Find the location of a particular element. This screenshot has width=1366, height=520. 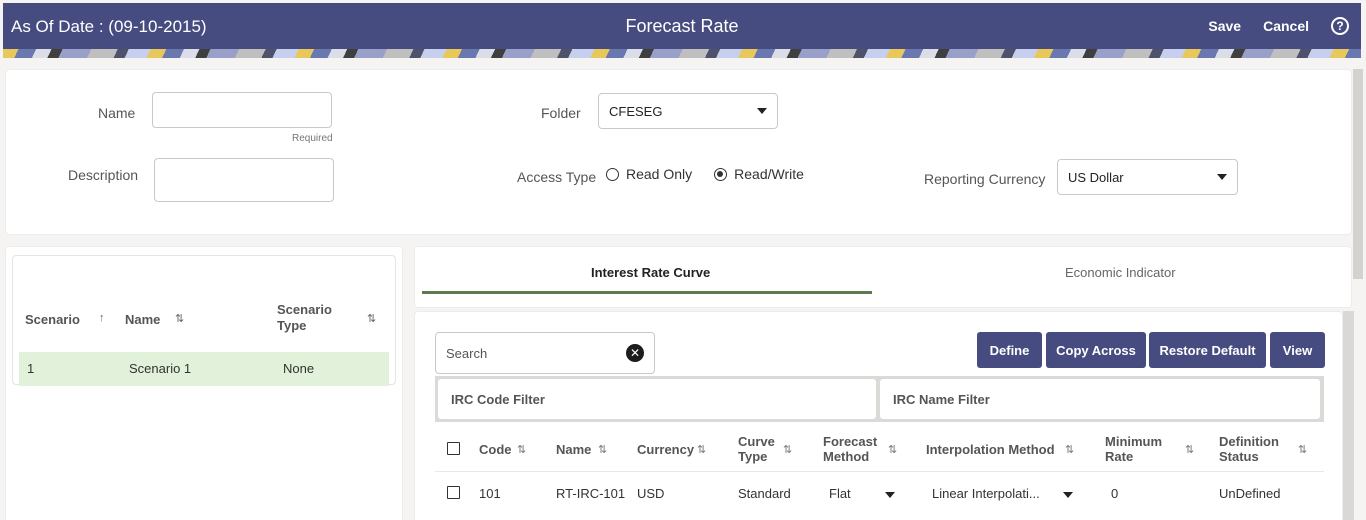

minimum-rate-line2: Rate is located at coordinates (1119, 456).